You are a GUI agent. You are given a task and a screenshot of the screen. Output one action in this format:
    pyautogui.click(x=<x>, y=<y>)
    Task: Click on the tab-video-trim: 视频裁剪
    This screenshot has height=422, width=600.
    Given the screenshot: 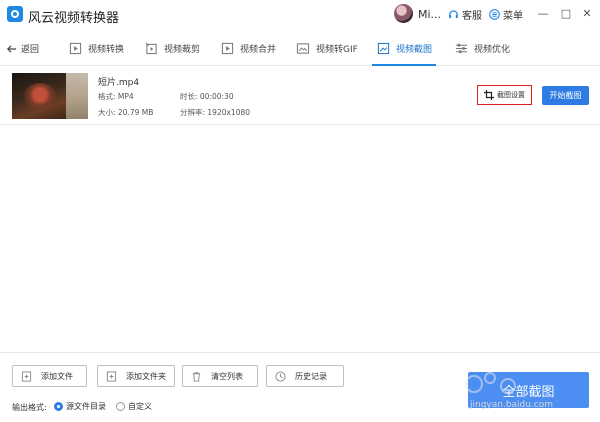 What is the action you would take?
    pyautogui.click(x=172, y=48)
    